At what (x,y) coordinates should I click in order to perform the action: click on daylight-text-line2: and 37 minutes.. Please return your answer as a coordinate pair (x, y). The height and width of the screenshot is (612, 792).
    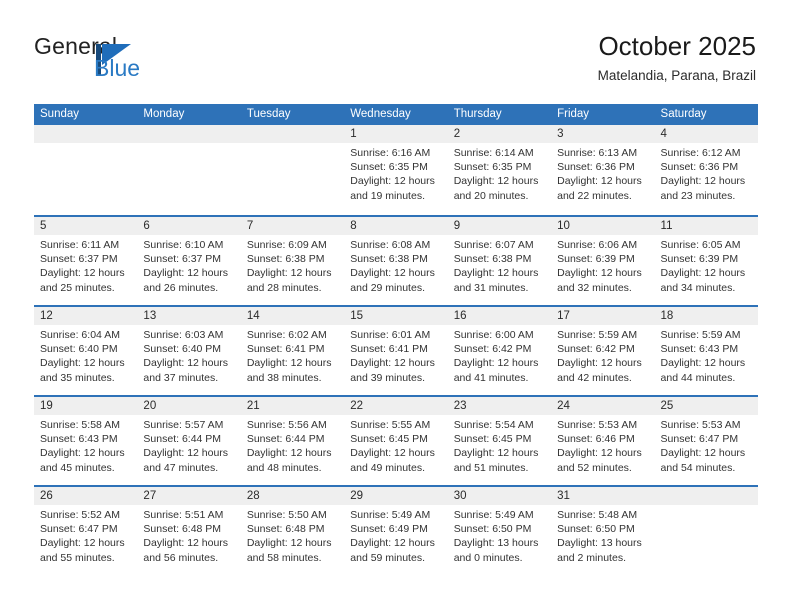
    Looking at the image, I should click on (181, 377).